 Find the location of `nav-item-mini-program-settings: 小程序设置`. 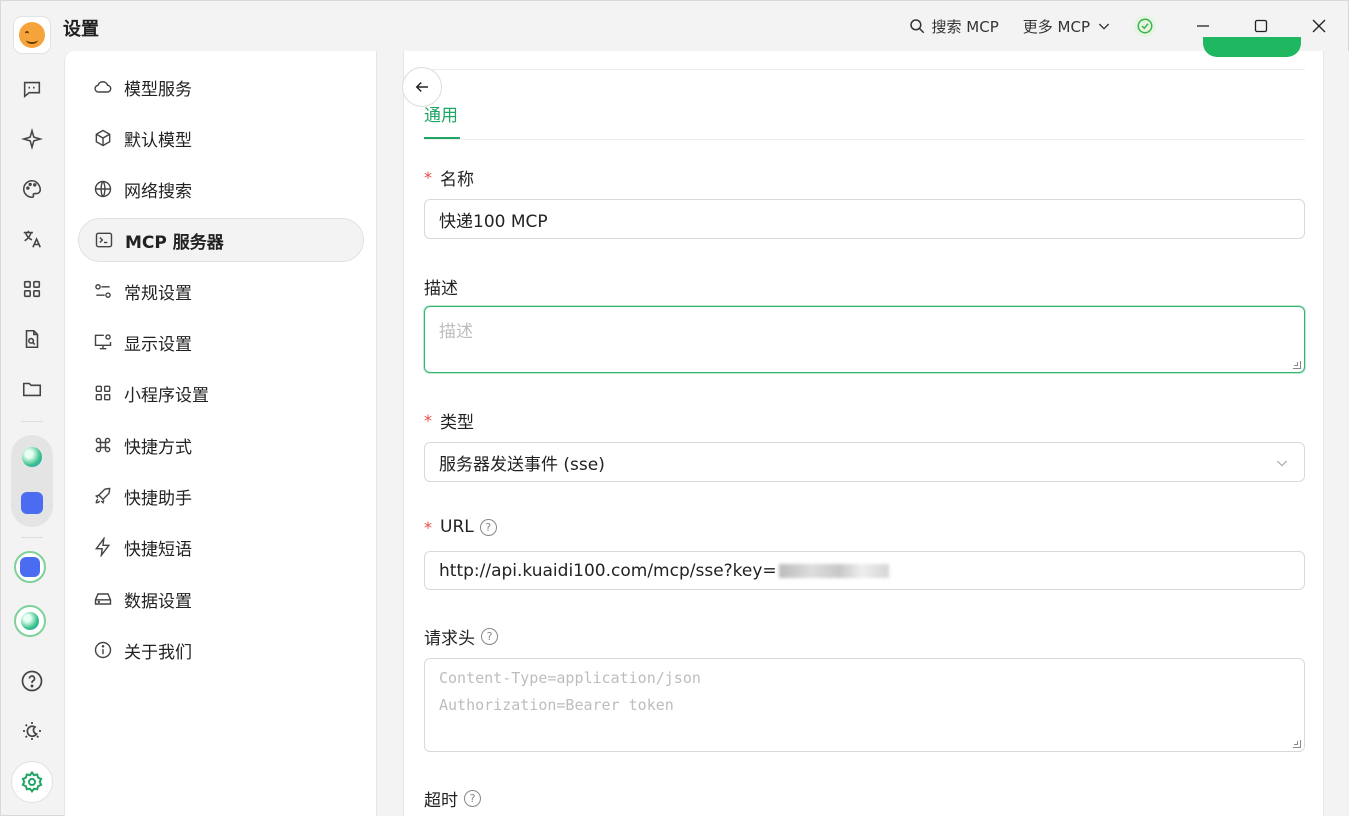

nav-item-mini-program-settings: 小程序设置 is located at coordinates (221, 393).